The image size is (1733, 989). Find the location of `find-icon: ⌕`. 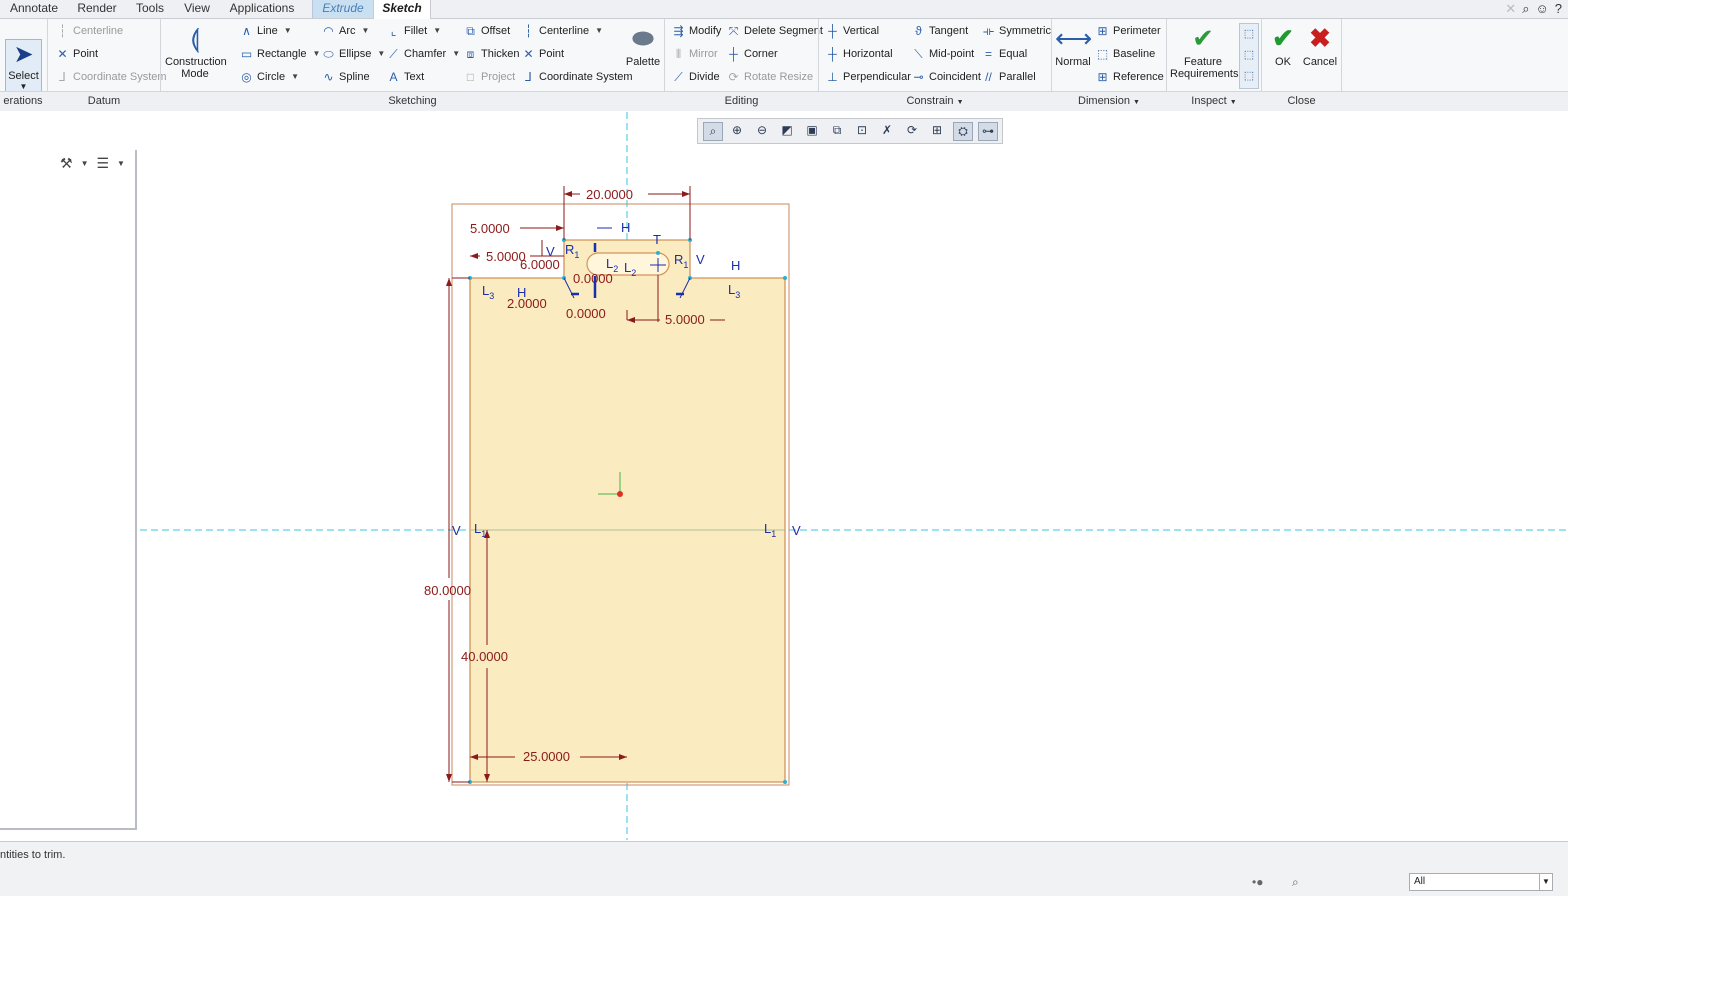

find-icon: ⌕ is located at coordinates (1295, 882).